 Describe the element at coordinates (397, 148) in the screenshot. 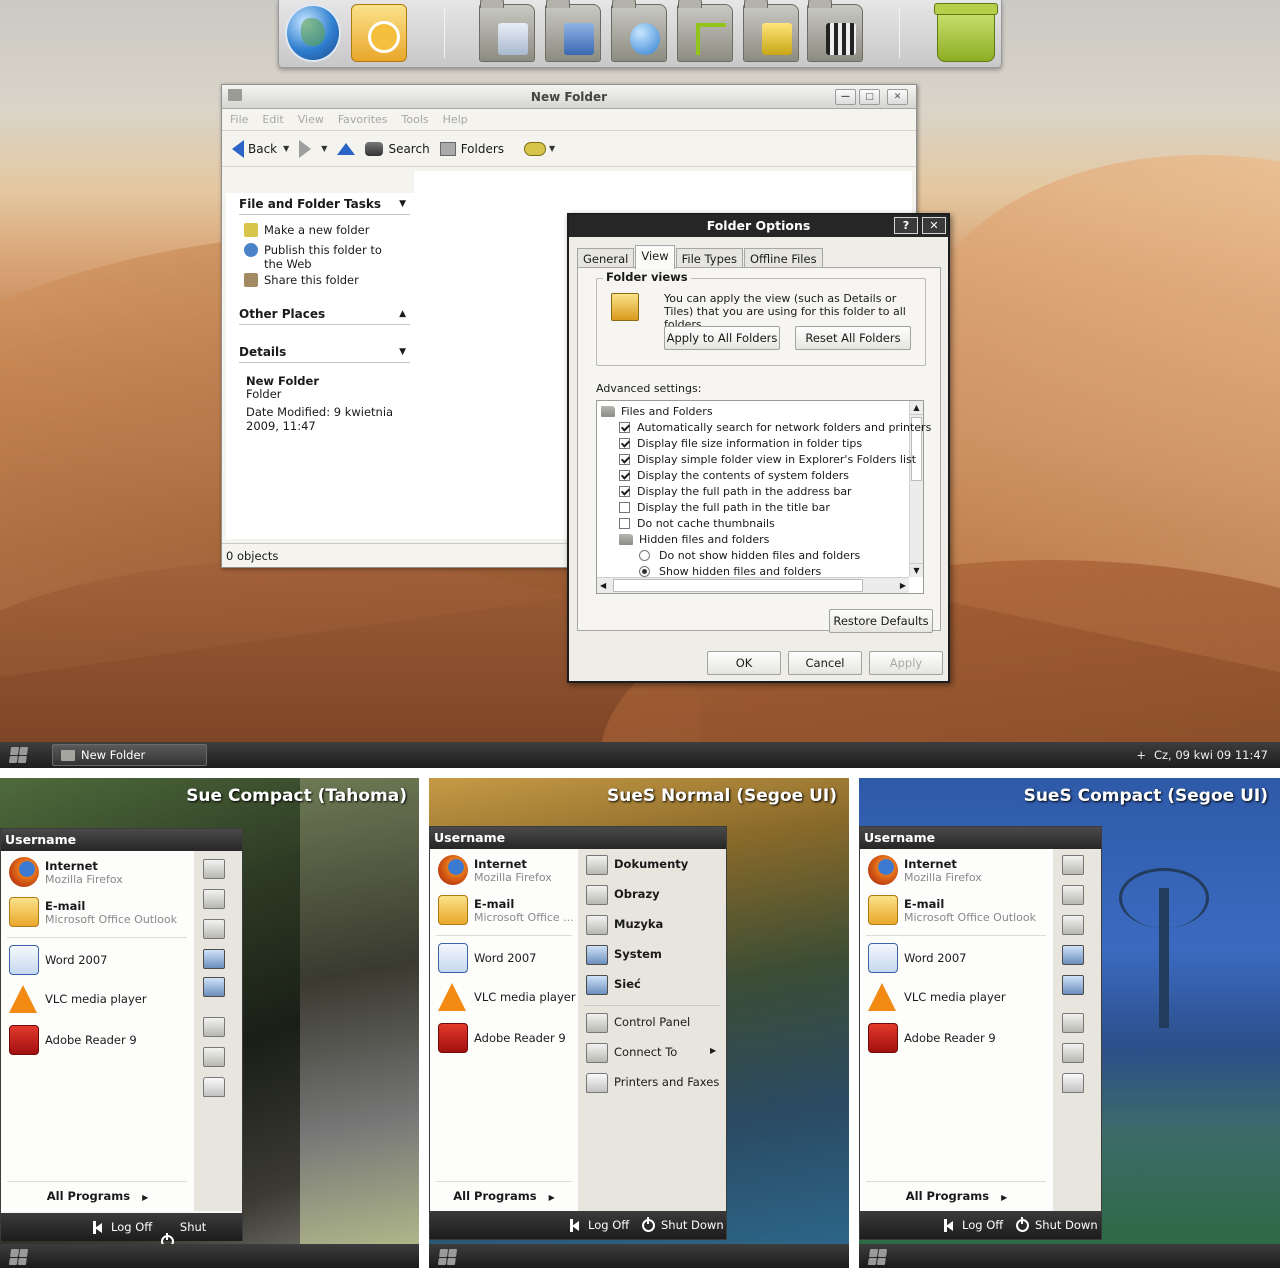

I see `search-button: Search` at that location.